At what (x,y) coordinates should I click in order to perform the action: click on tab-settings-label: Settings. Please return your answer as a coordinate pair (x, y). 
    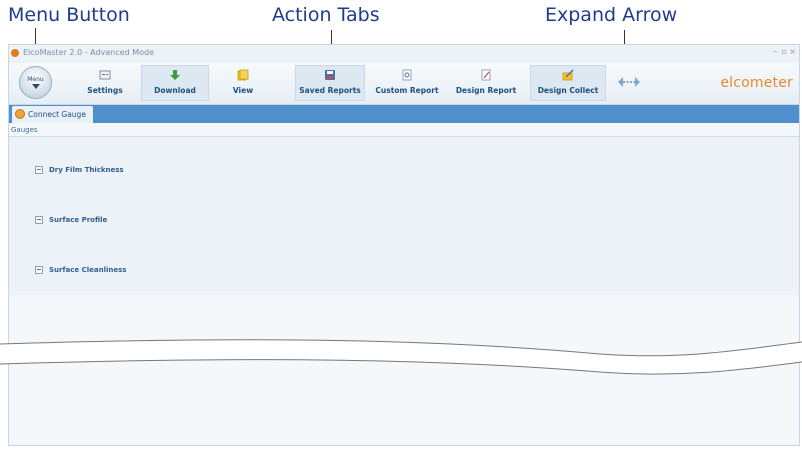
    Looking at the image, I should click on (105, 90).